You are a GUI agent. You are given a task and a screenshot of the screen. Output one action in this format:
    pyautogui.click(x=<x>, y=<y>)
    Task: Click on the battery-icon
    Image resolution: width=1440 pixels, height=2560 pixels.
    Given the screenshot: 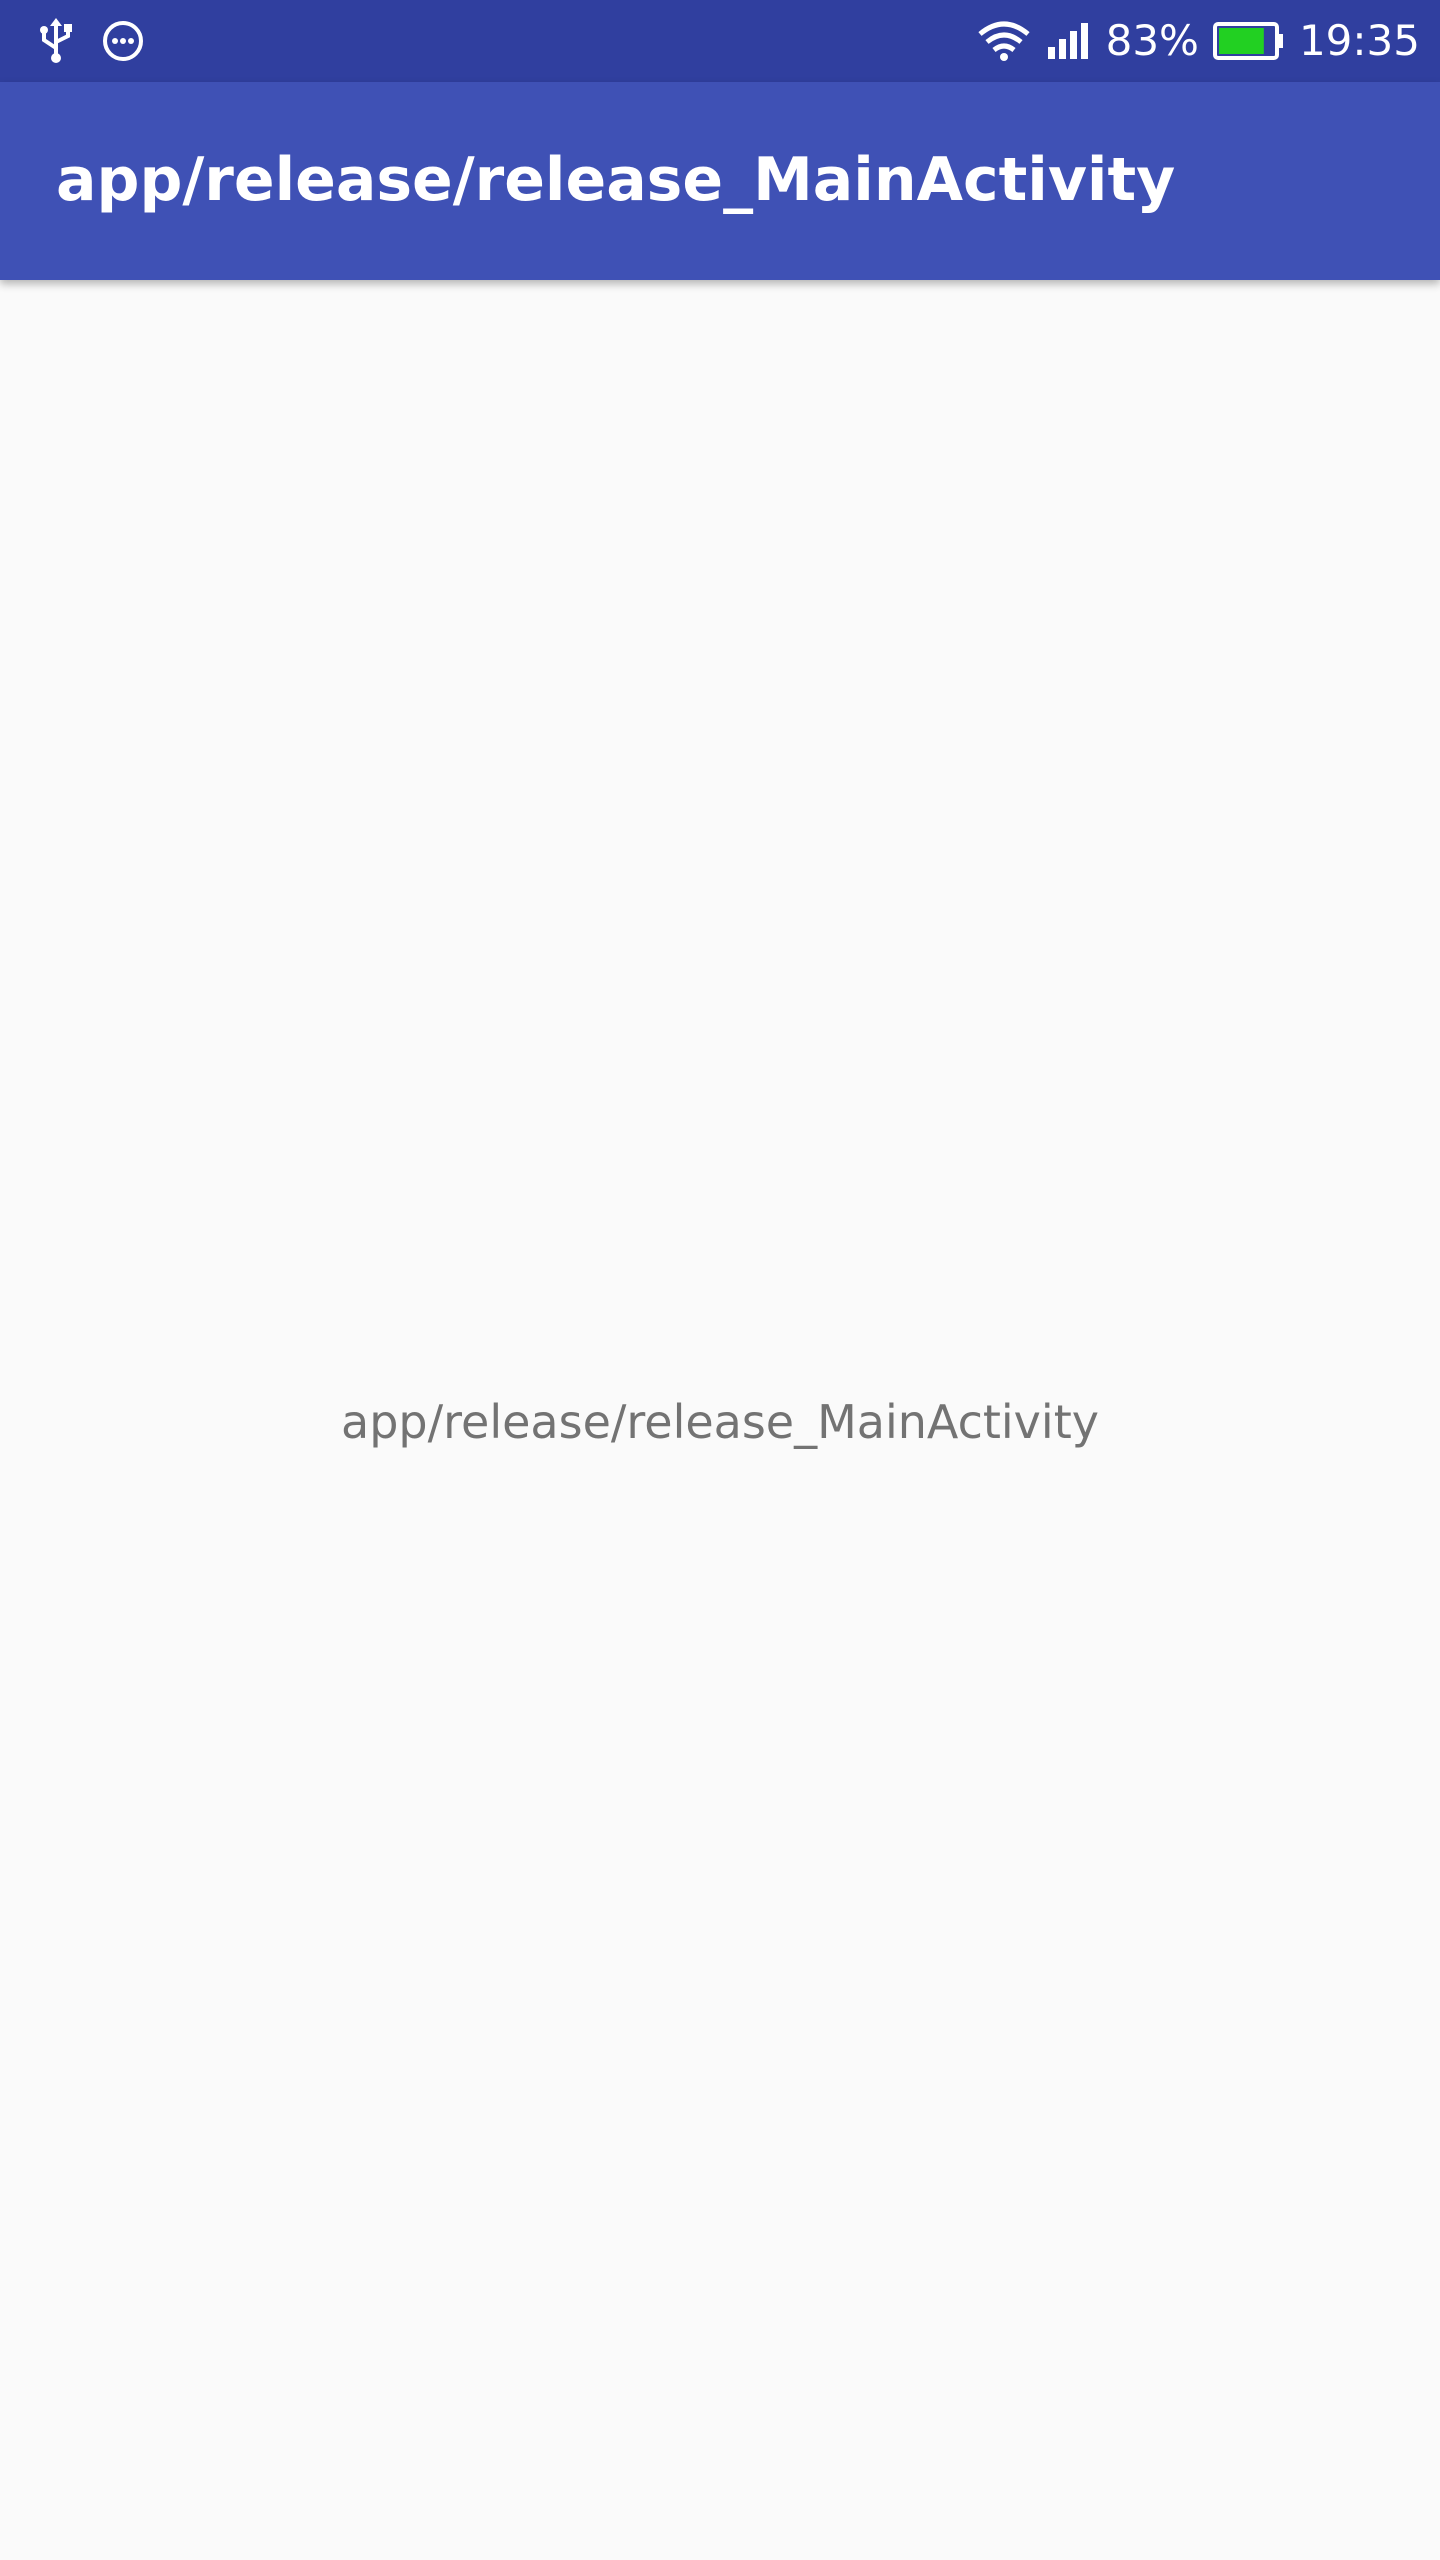 What is the action you would take?
    pyautogui.click(x=1248, y=41)
    